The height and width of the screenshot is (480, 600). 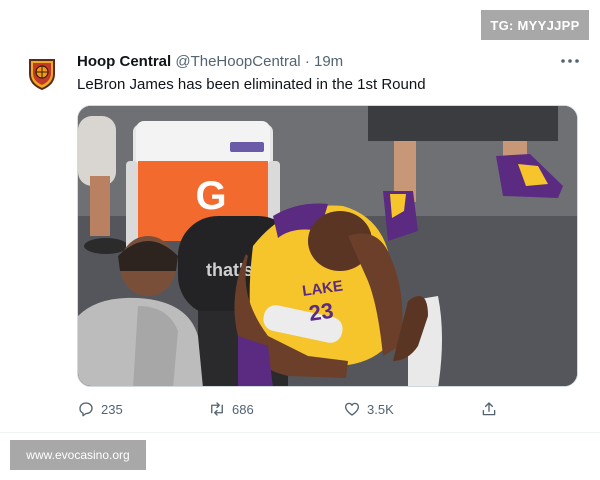 I want to click on reply-icon, so click(x=86, y=409).